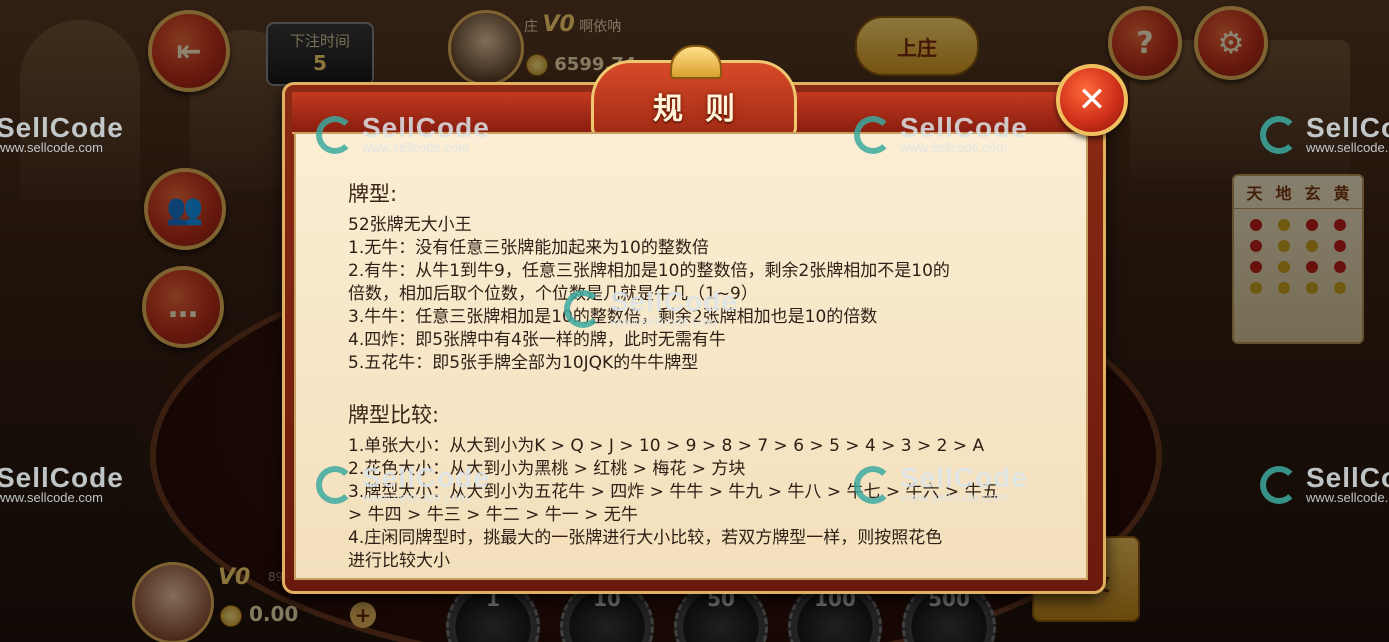  Describe the element at coordinates (410, 225) in the screenshot. I see `rules-line: 52张牌无大小王` at that location.